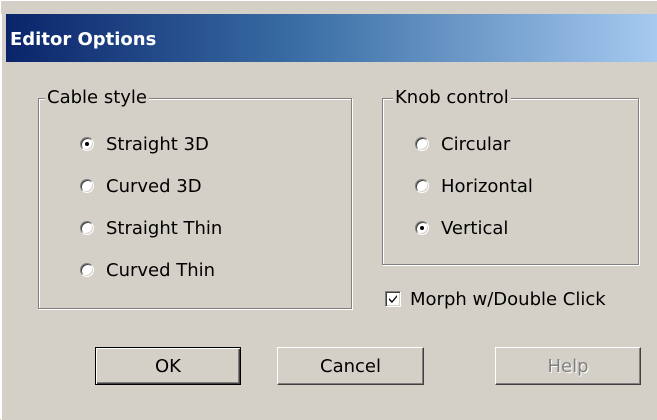 The image size is (657, 420). What do you see at coordinates (157, 144) in the screenshot?
I see `radio-label: Straight 3D` at bounding box center [157, 144].